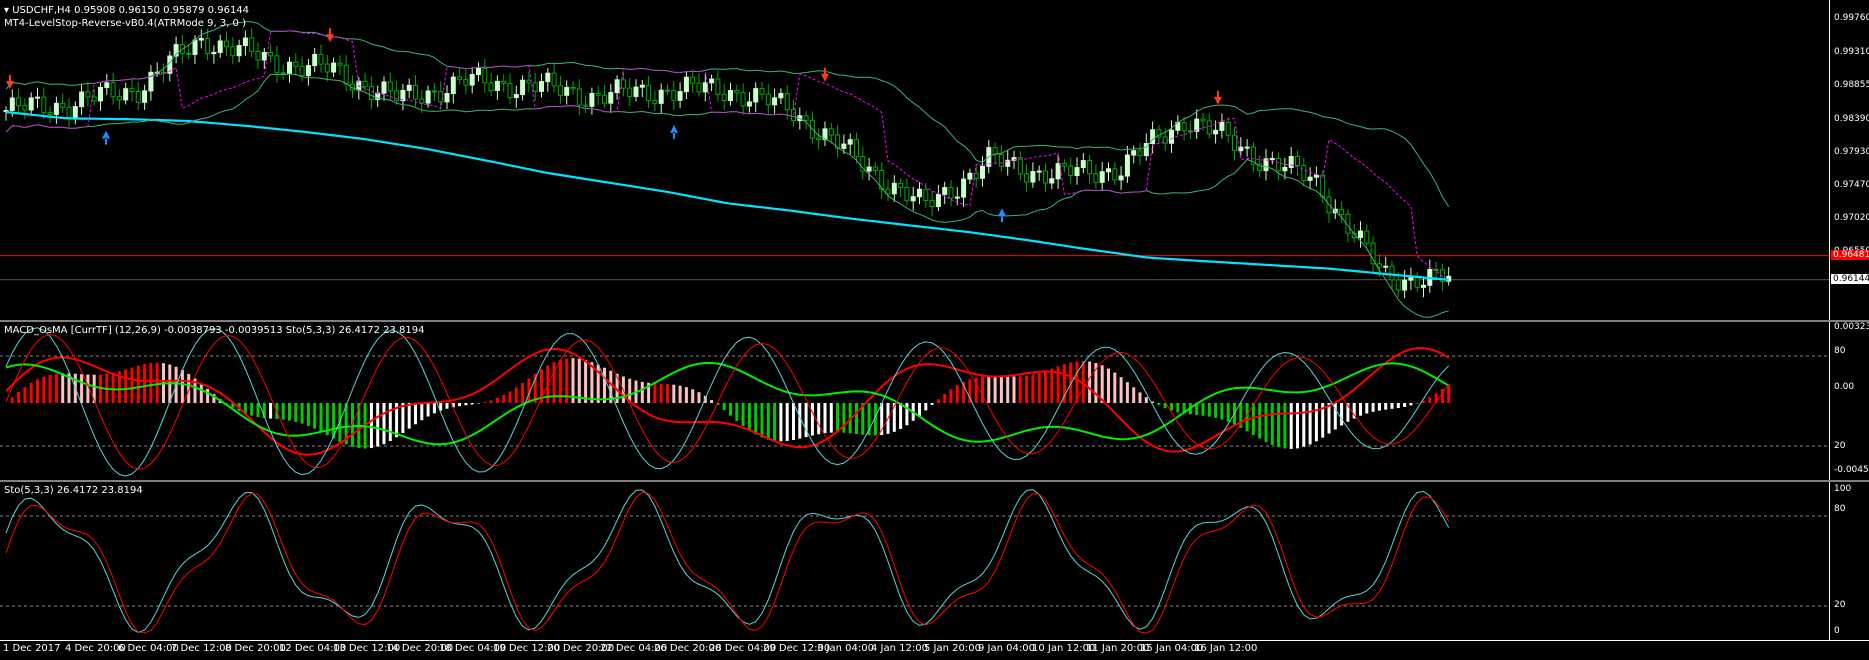 This screenshot has height=660, width=1869. What do you see at coordinates (1849, 561) in the screenshot?
I see `stochastic-axis: 100 80 20 0` at bounding box center [1849, 561].